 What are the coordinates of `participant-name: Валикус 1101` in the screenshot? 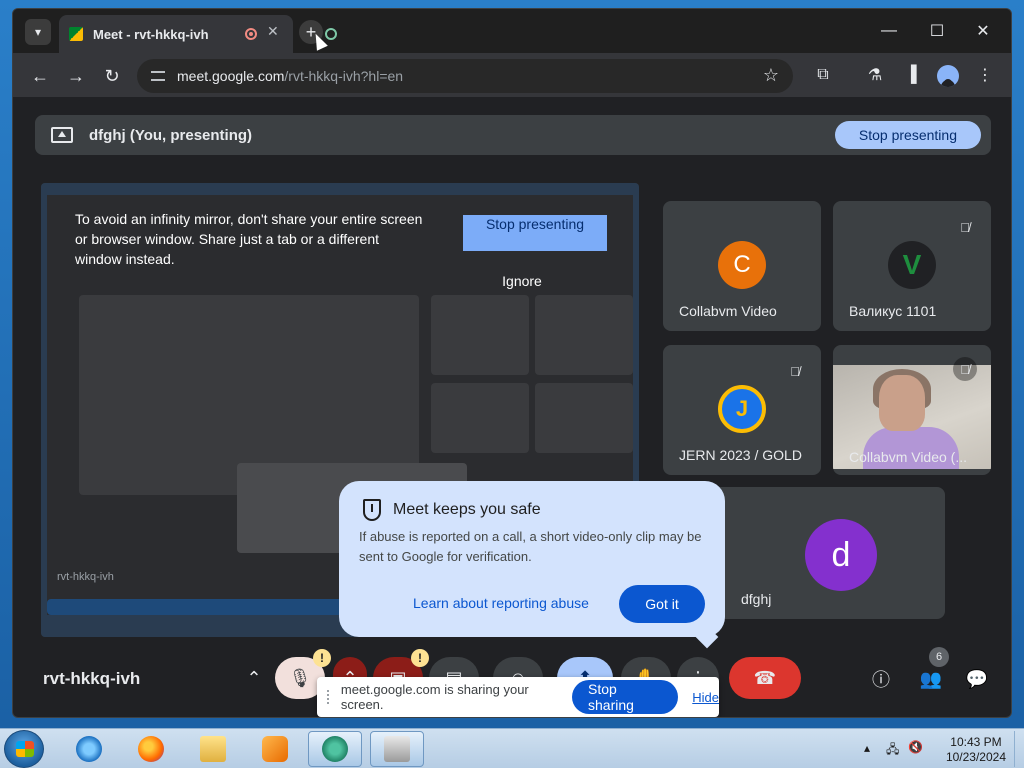 It's located at (893, 311).